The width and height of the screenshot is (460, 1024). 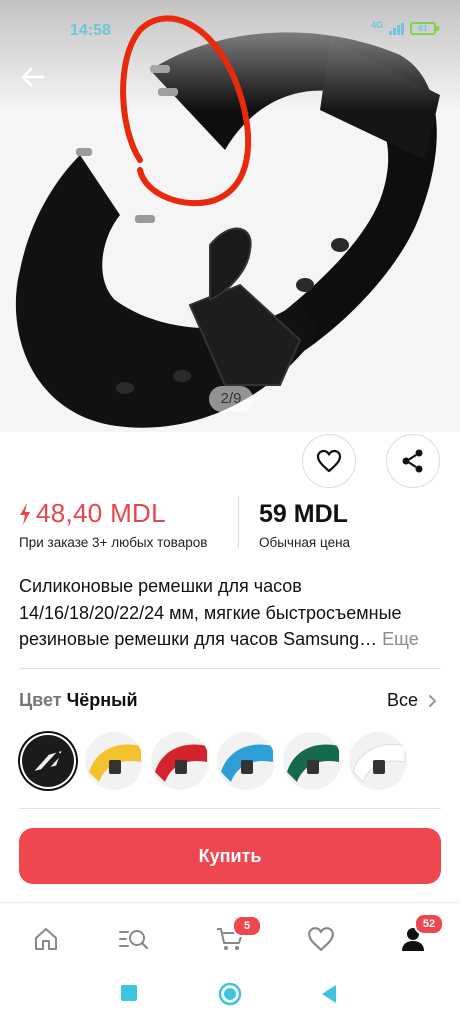 I want to click on status-time: 14:58, so click(x=90, y=30).